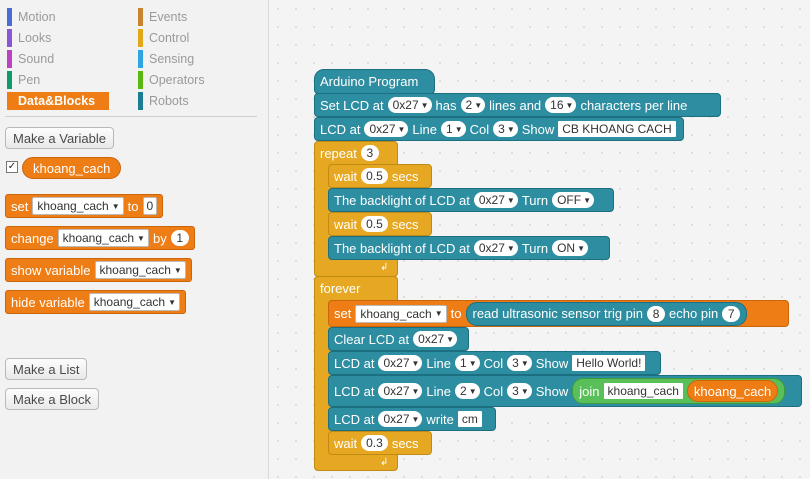 Image resolution: width=810 pixels, height=479 pixels. Describe the element at coordinates (573, 200) in the screenshot. I see `backlight-state-dropdown: OFF ▼` at that location.